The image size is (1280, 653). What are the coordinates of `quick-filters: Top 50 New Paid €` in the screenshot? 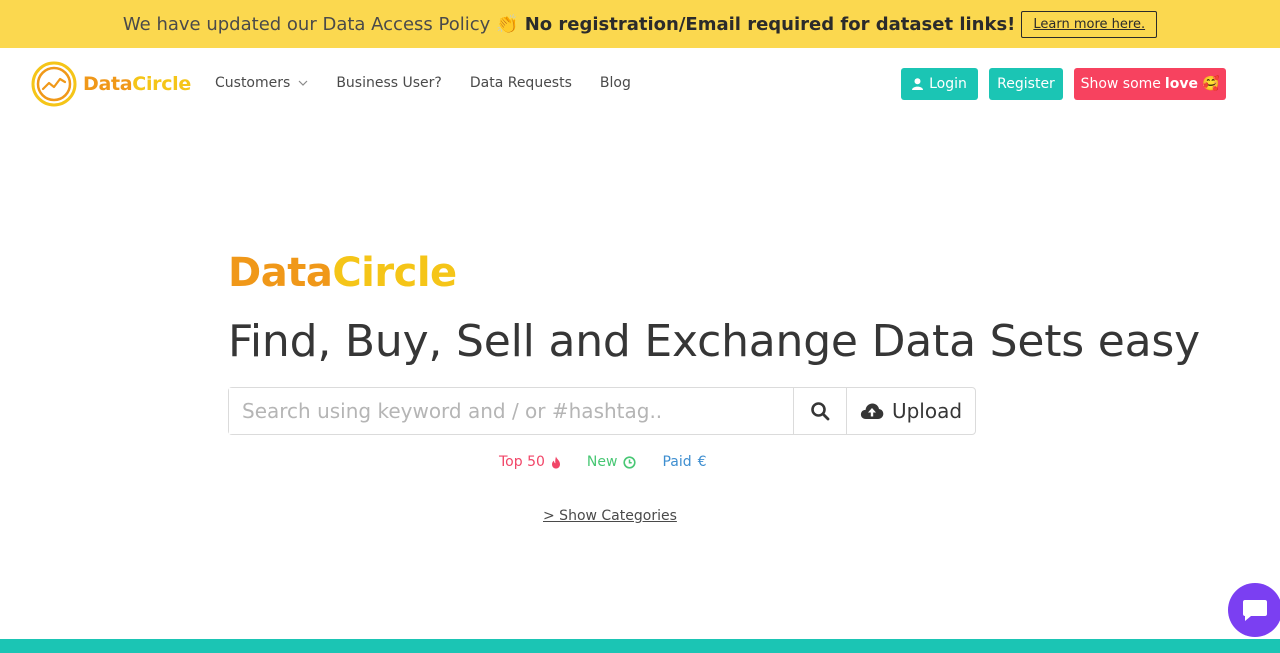 It's located at (616, 462).